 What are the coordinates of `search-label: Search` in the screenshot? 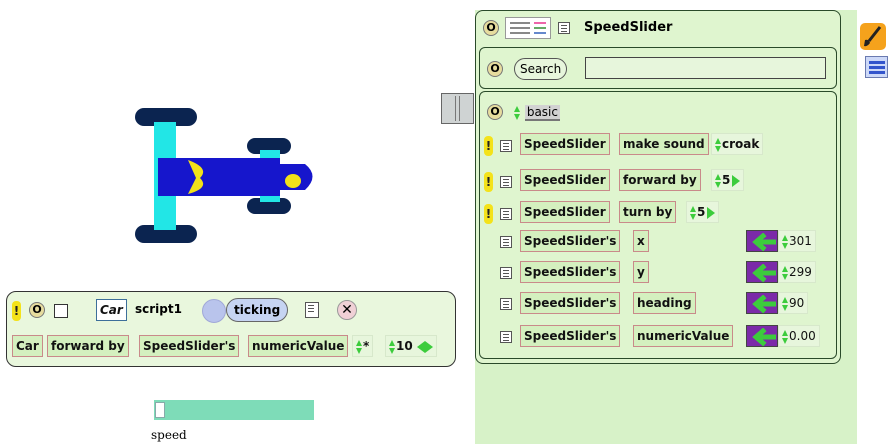 It's located at (541, 69).